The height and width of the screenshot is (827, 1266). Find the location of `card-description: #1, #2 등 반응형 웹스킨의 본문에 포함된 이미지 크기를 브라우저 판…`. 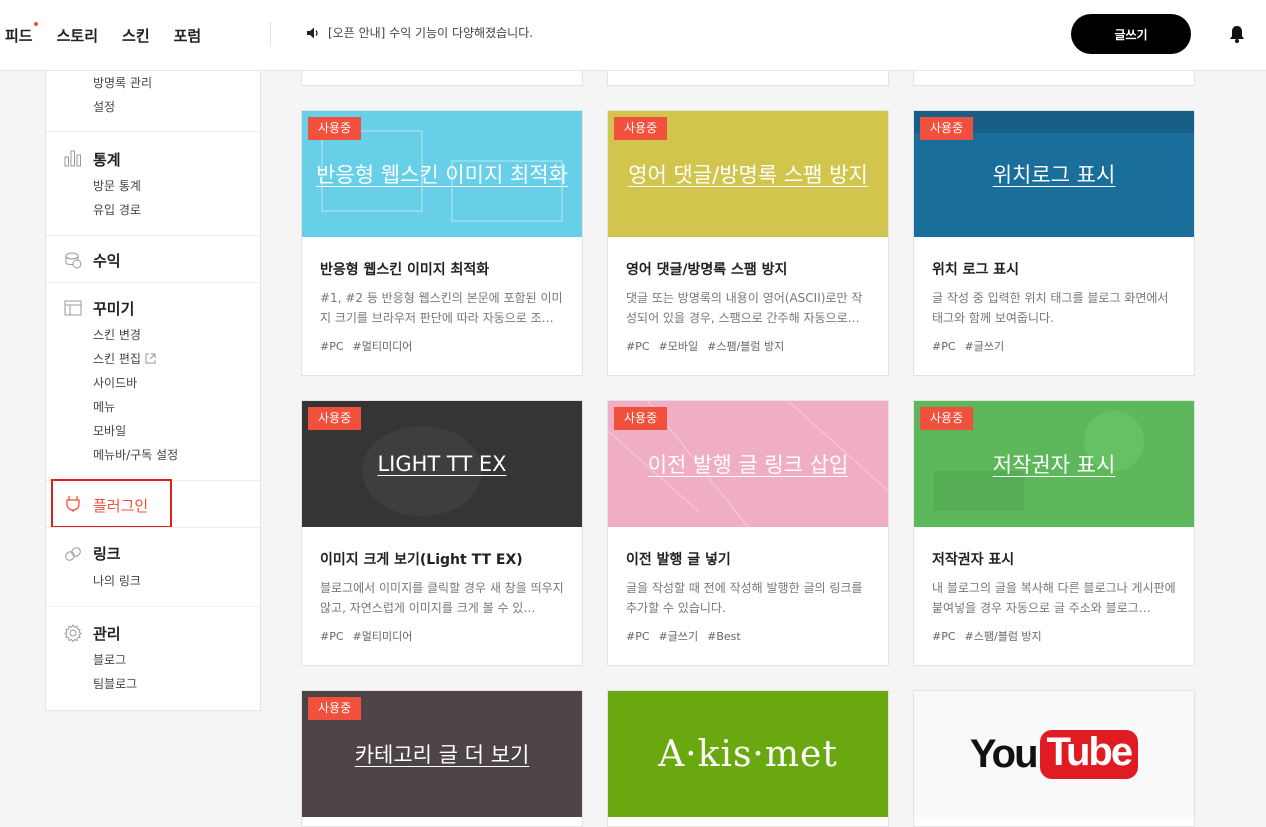

card-description: #1, #2 등 반응형 웹스킨의 본문에 포함된 이미지 크기를 브라우저 판… is located at coordinates (441, 308).